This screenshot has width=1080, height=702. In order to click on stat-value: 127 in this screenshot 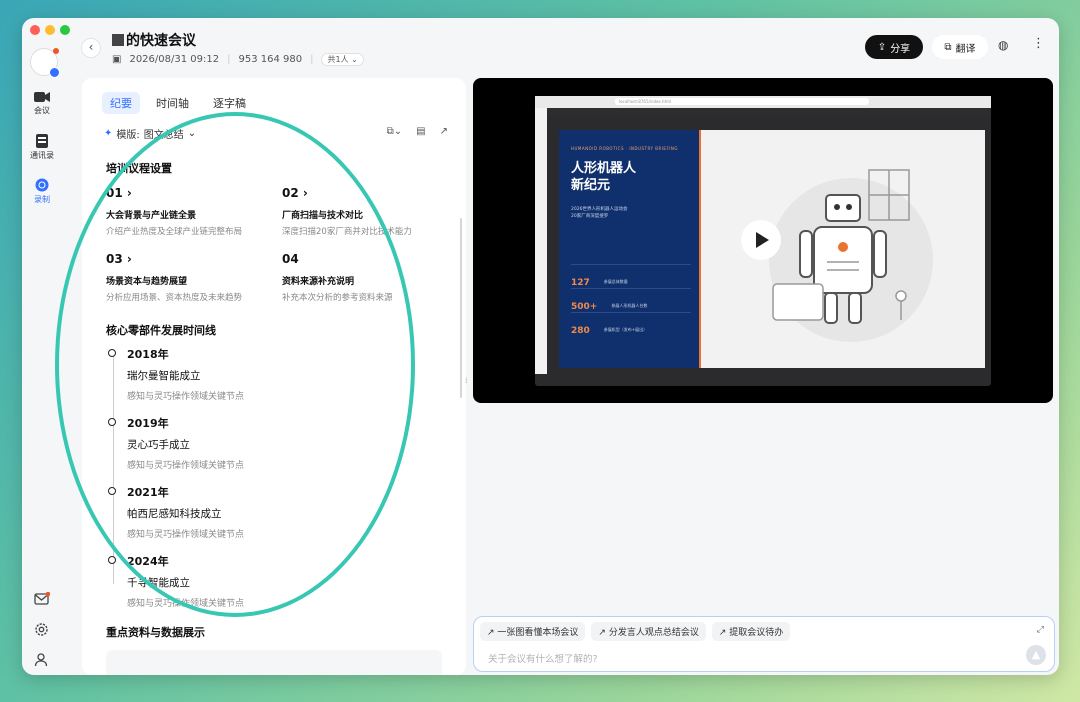, I will do `click(580, 283)`.